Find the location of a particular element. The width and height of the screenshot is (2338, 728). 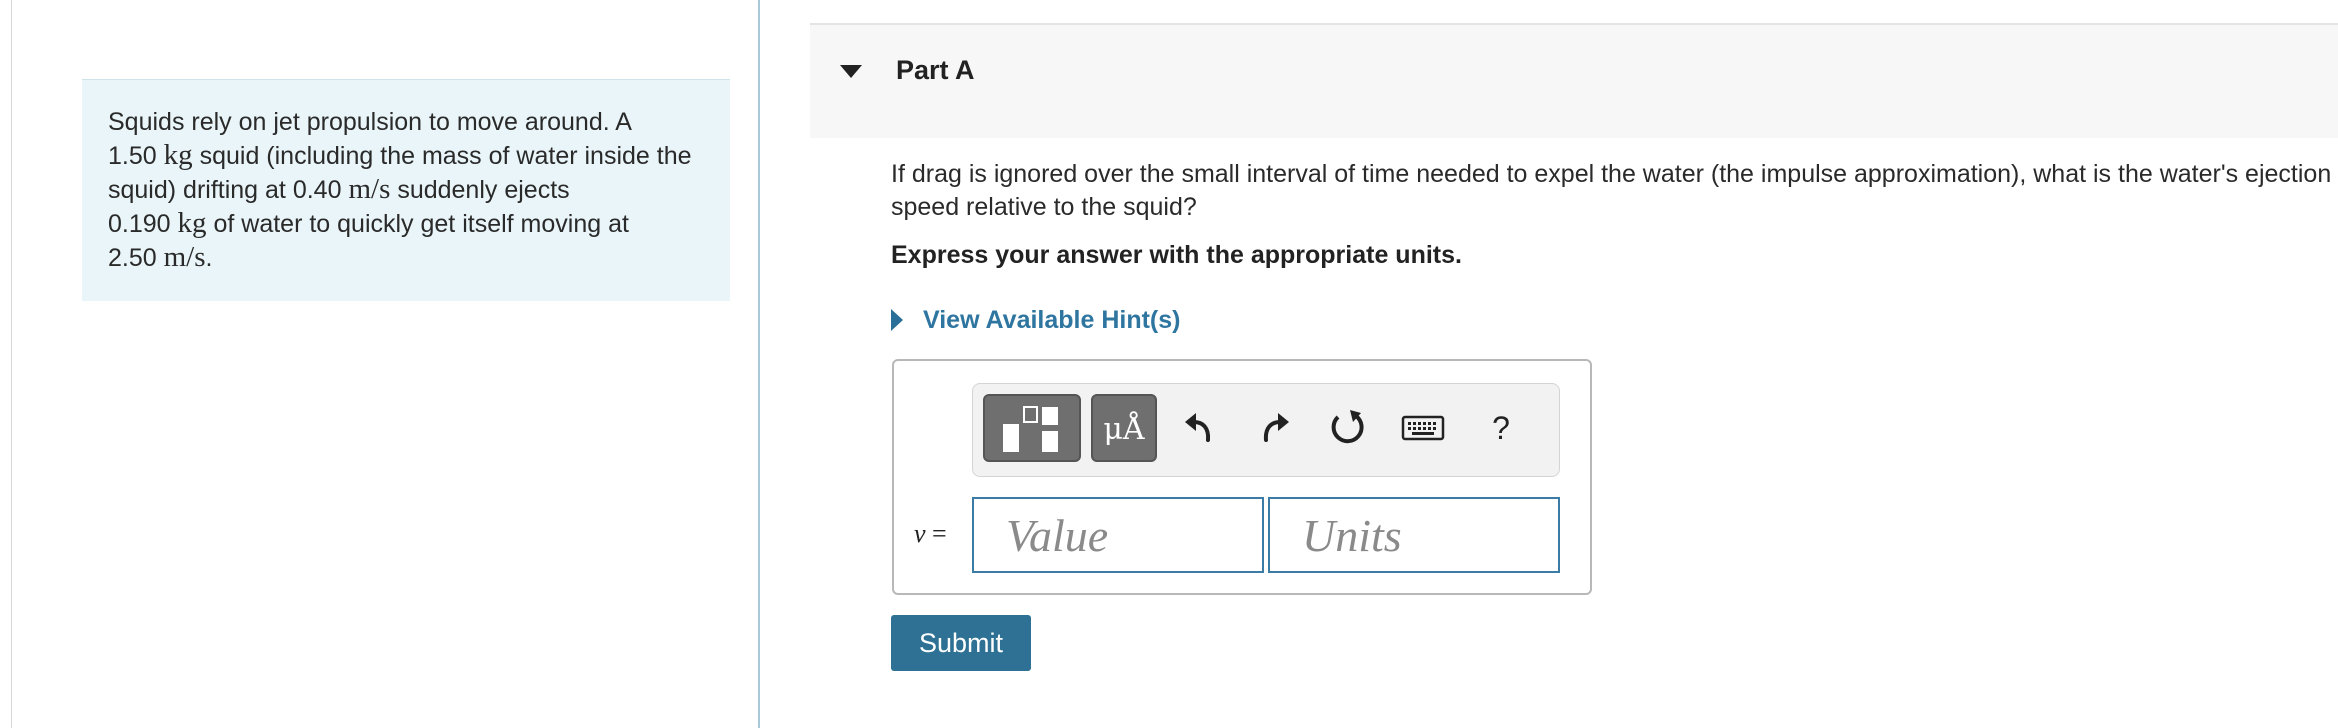

symbols-button: μÅ is located at coordinates (1124, 428).